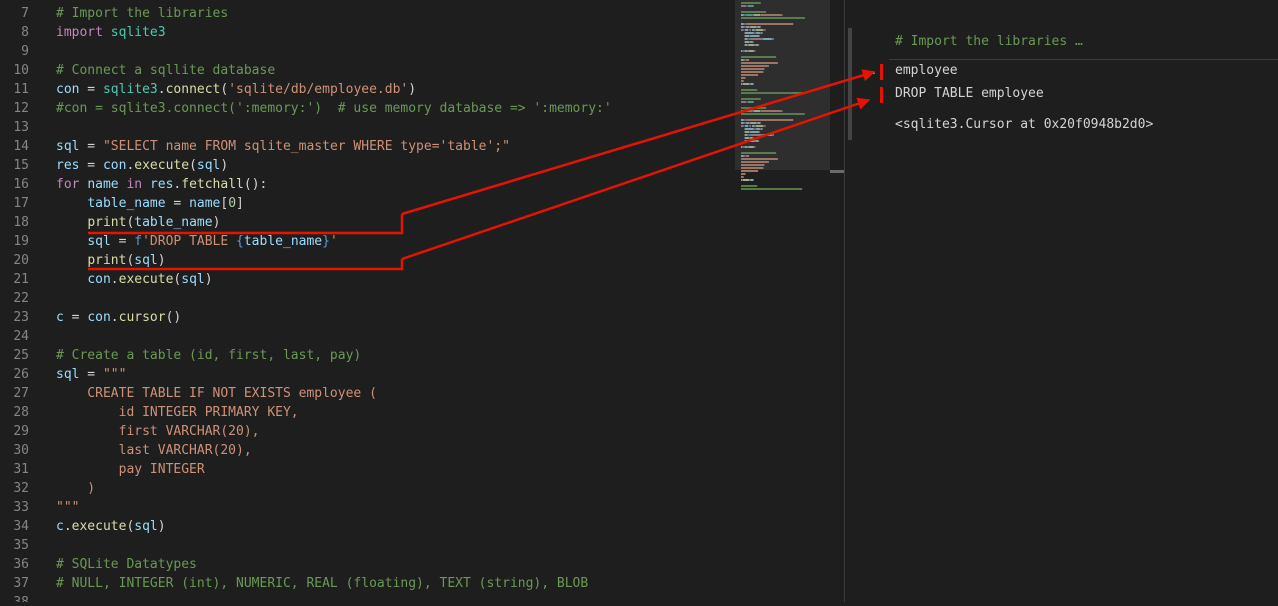 The image size is (1278, 606). What do you see at coordinates (118, 317) in the screenshot?
I see `code-text: c = con.cursor()` at bounding box center [118, 317].